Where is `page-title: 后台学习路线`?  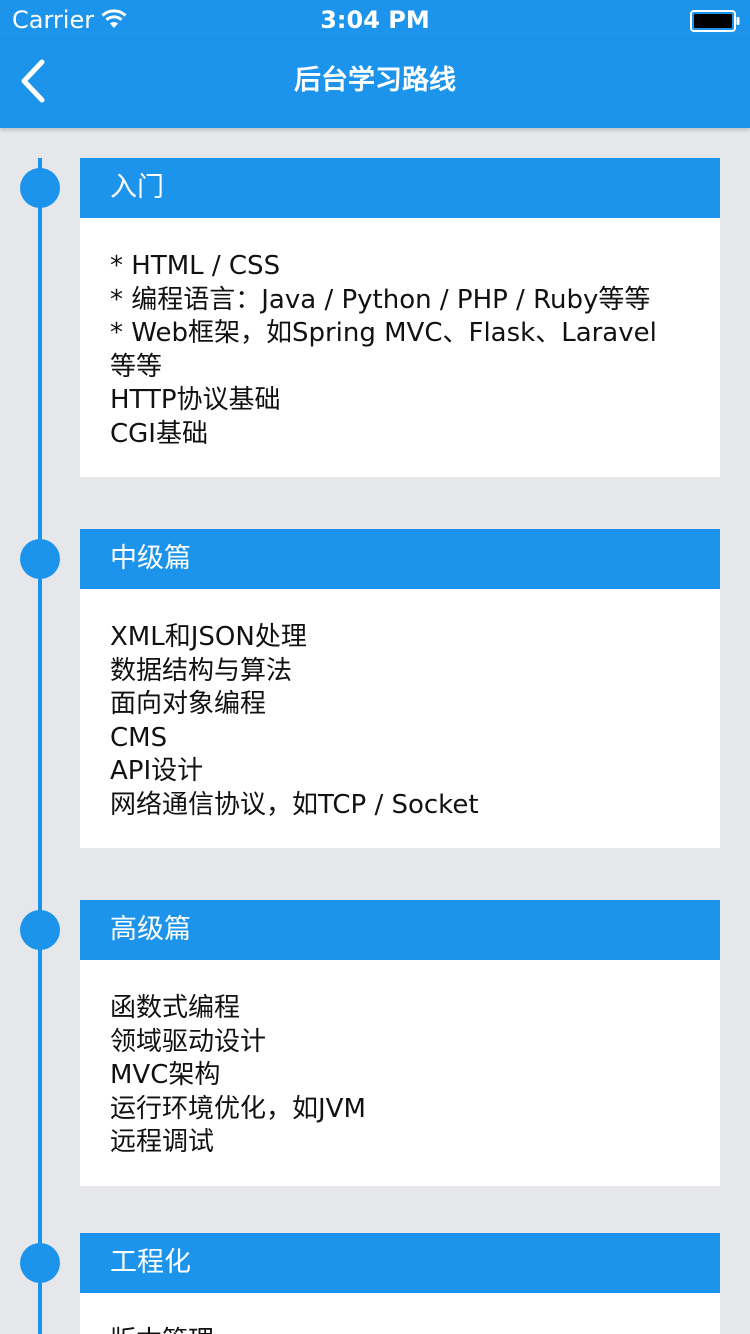
page-title: 后台学习路线 is located at coordinates (375, 80).